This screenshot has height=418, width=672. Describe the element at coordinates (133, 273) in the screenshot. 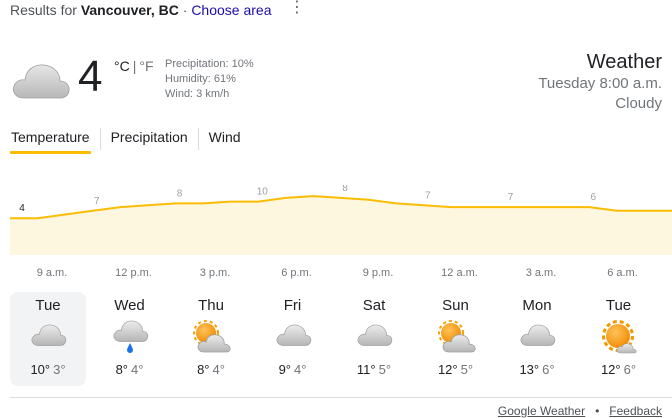

I see `time-label: 12 p.m.` at that location.